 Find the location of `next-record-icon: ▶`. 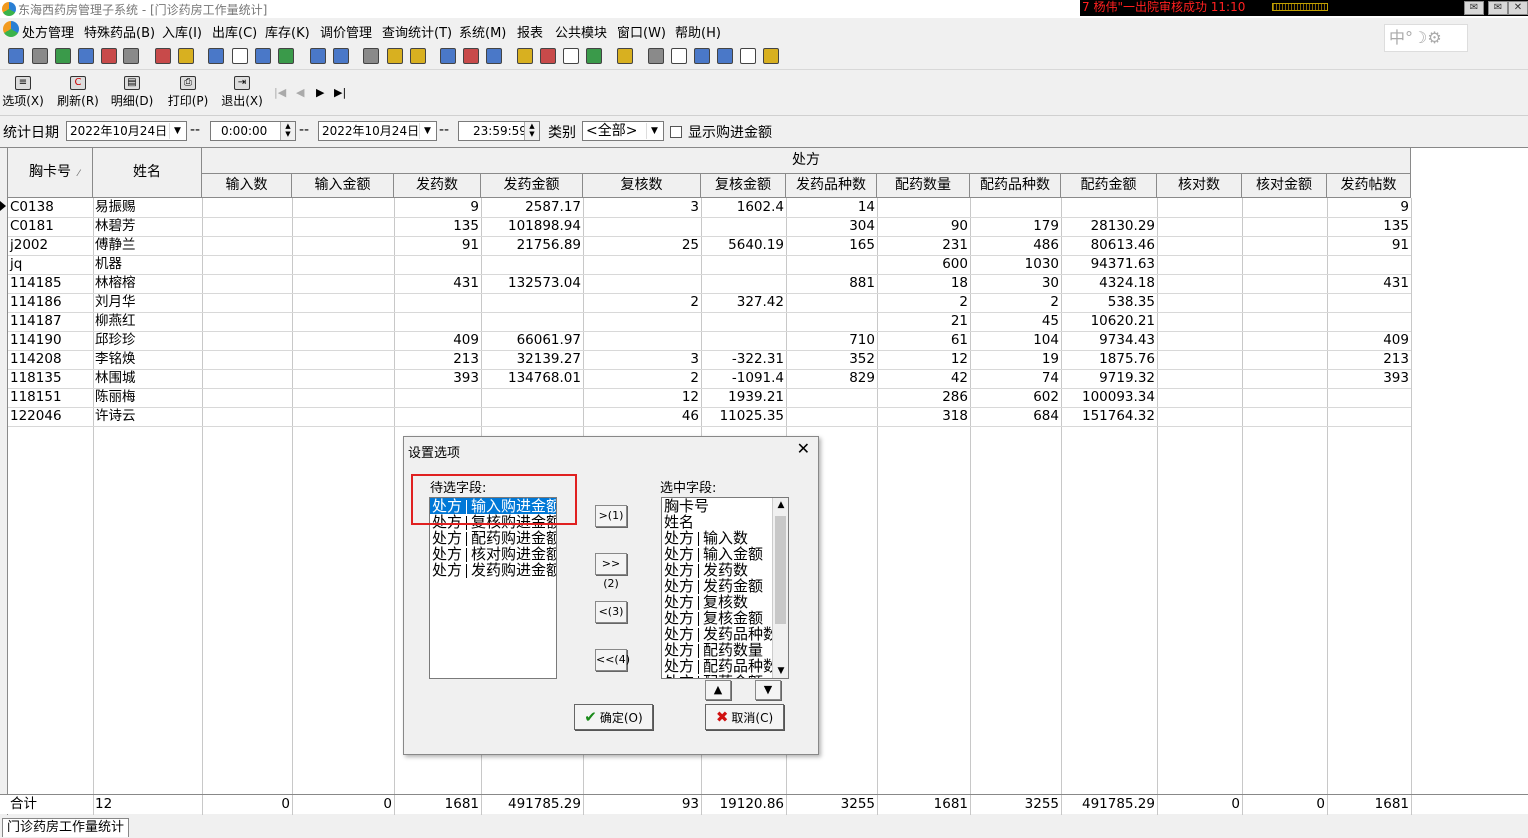

next-record-icon: ▶ is located at coordinates (320, 92).